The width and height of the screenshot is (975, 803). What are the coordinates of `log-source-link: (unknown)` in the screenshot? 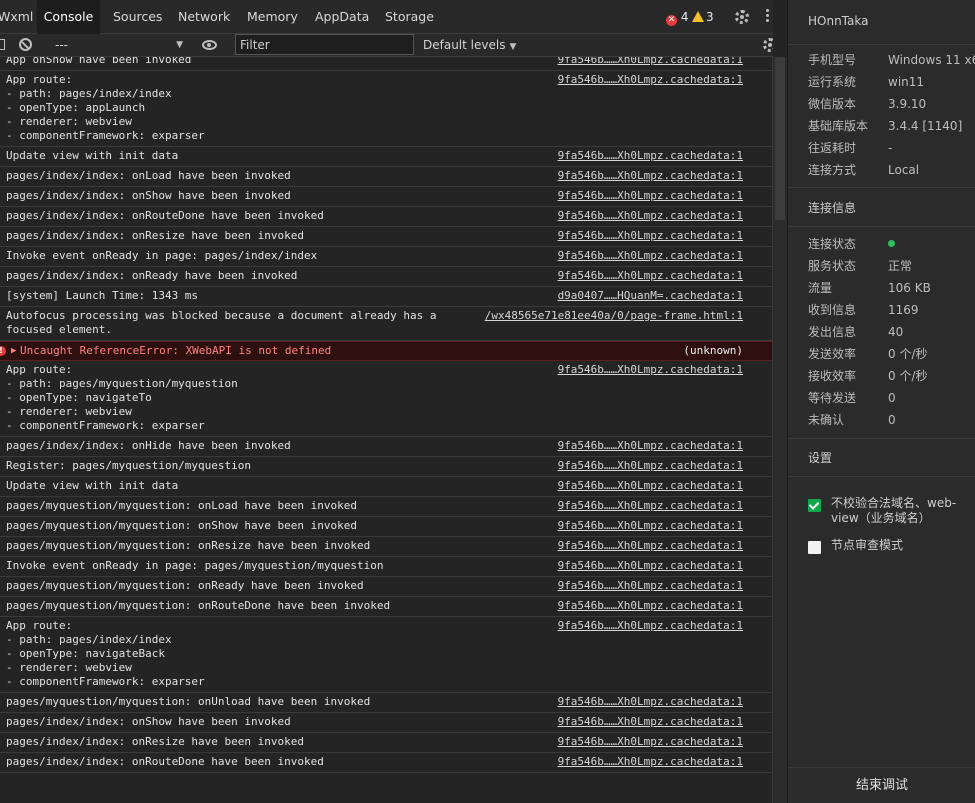 It's located at (713, 350).